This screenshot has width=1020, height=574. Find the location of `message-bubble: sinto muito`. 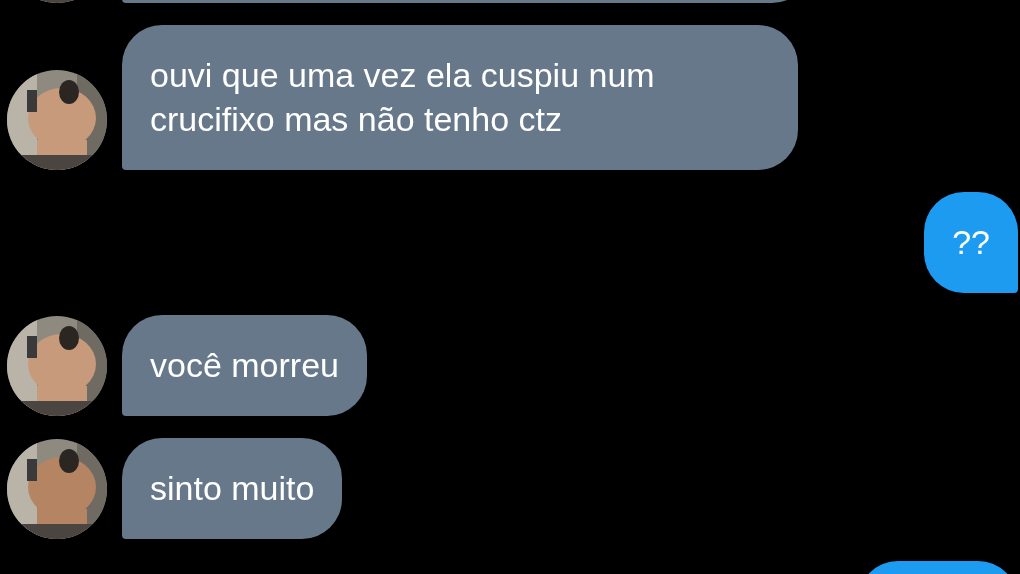

message-bubble: sinto muito is located at coordinates (232, 488).